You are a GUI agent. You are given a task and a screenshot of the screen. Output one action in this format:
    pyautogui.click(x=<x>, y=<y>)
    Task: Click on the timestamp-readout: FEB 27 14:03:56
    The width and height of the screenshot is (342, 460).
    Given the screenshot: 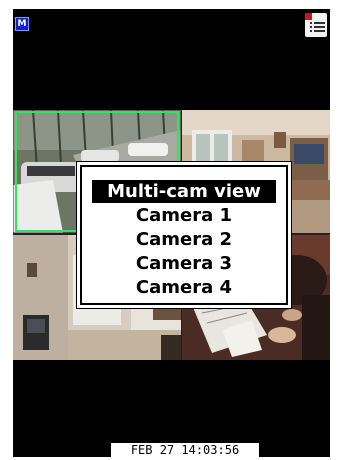 What is the action you would take?
    pyautogui.click(x=185, y=450)
    